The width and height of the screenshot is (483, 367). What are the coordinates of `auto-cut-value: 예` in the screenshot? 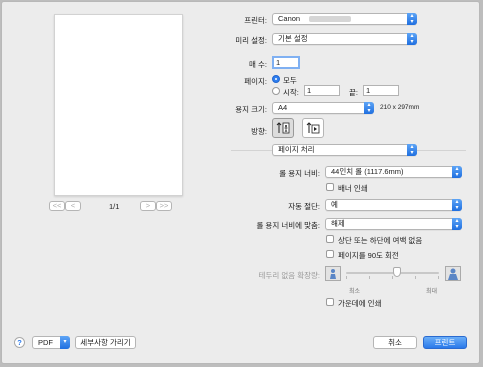 It's located at (334, 204).